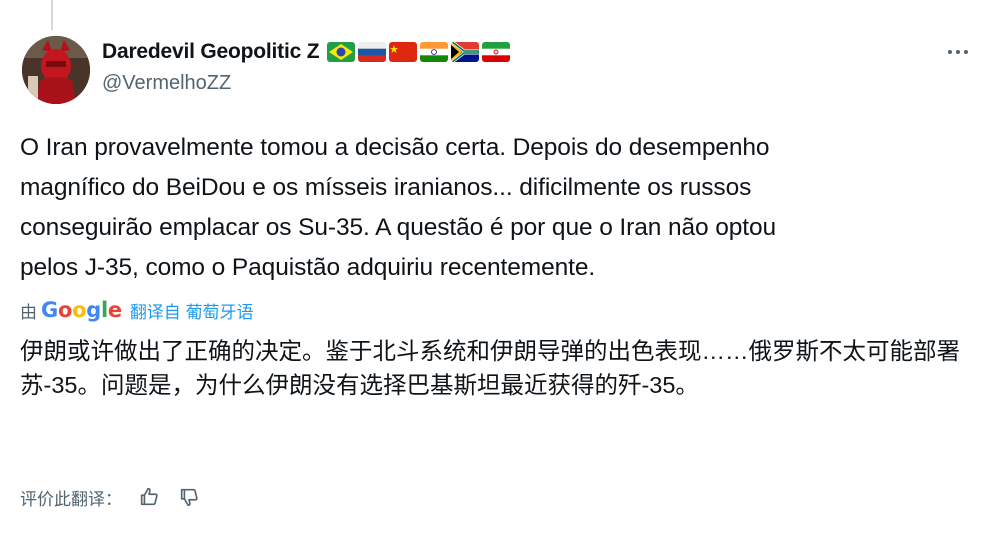  What do you see at coordinates (192, 310) in the screenshot?
I see `translated-from-link: 翻译自 葡萄牙语` at bounding box center [192, 310].